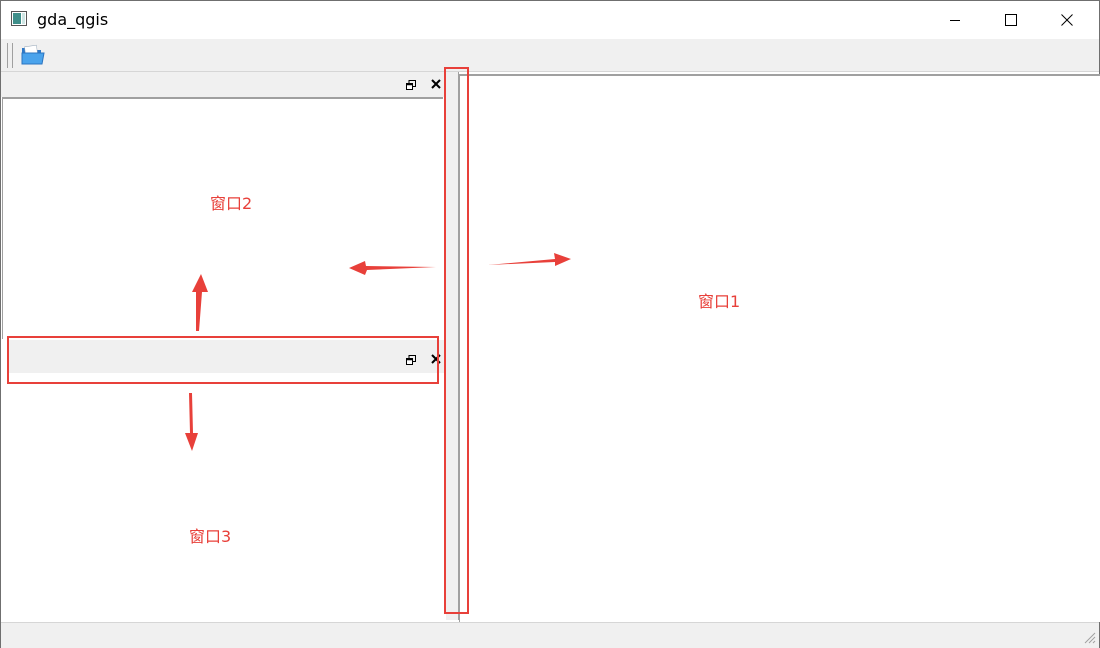  Describe the element at coordinates (550, 635) in the screenshot. I see `status-bar` at that location.